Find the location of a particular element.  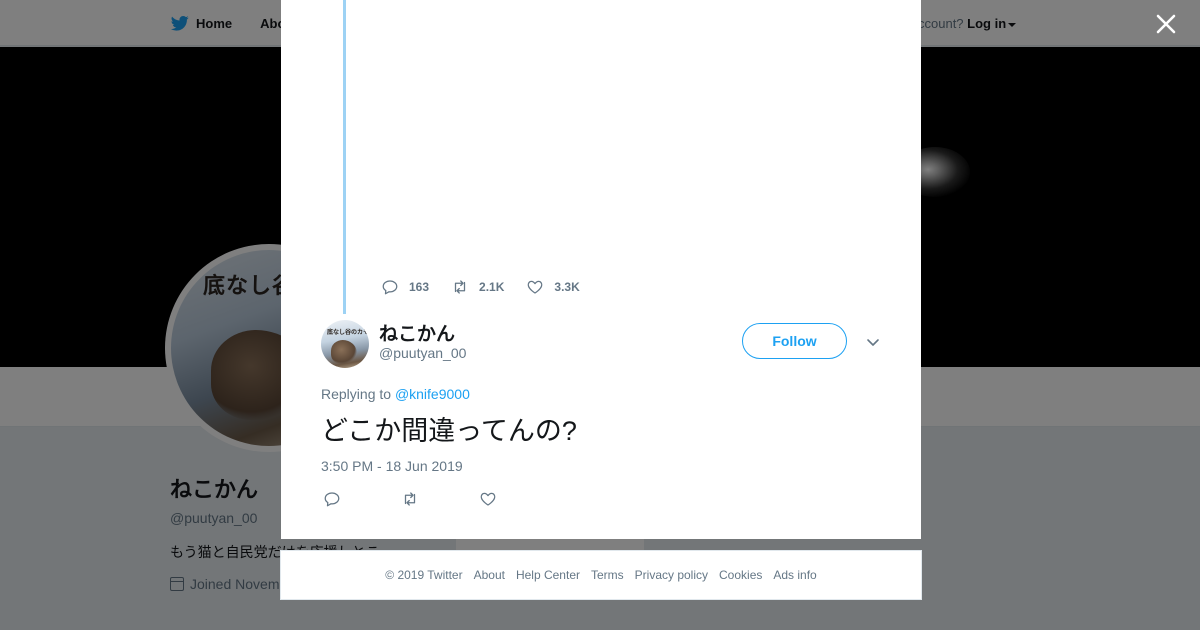

tweet-author-avatar: 底なし谷のカモシカ is located at coordinates (345, 344).